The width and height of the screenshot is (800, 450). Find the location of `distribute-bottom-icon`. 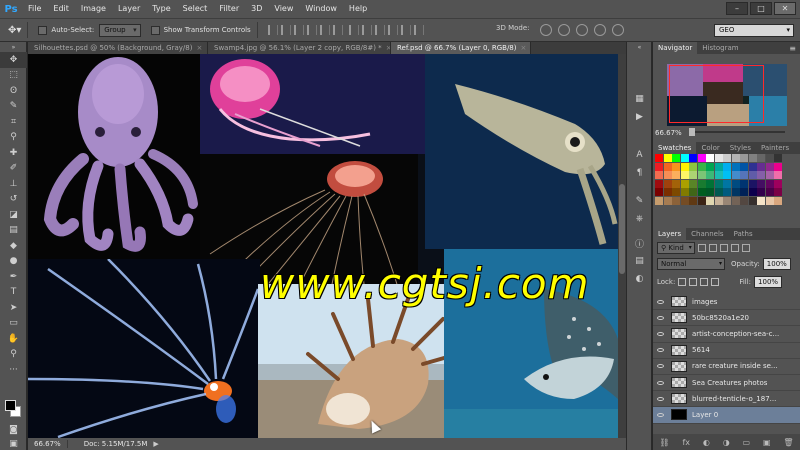

distribute-bottom-icon is located at coordinates (379, 30).